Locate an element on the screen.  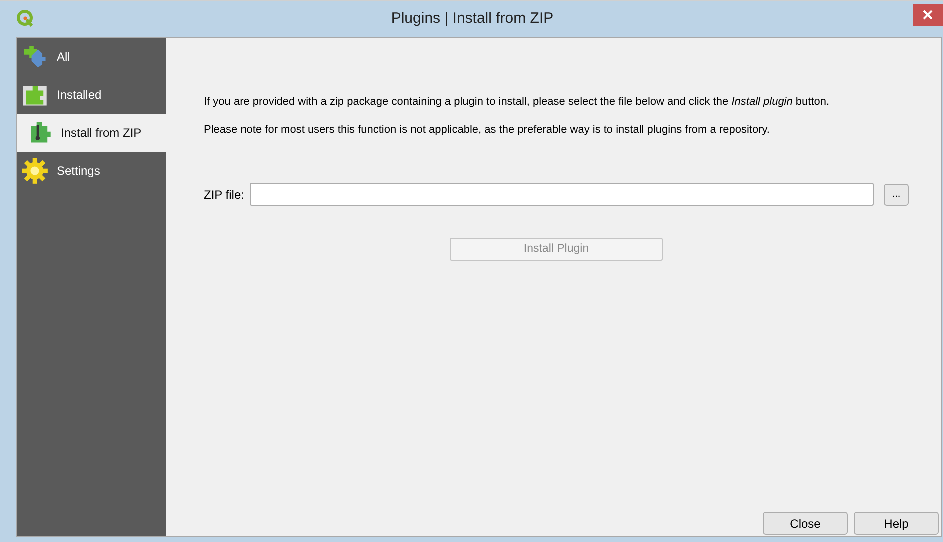
sidebar-item: All is located at coordinates (91, 57).